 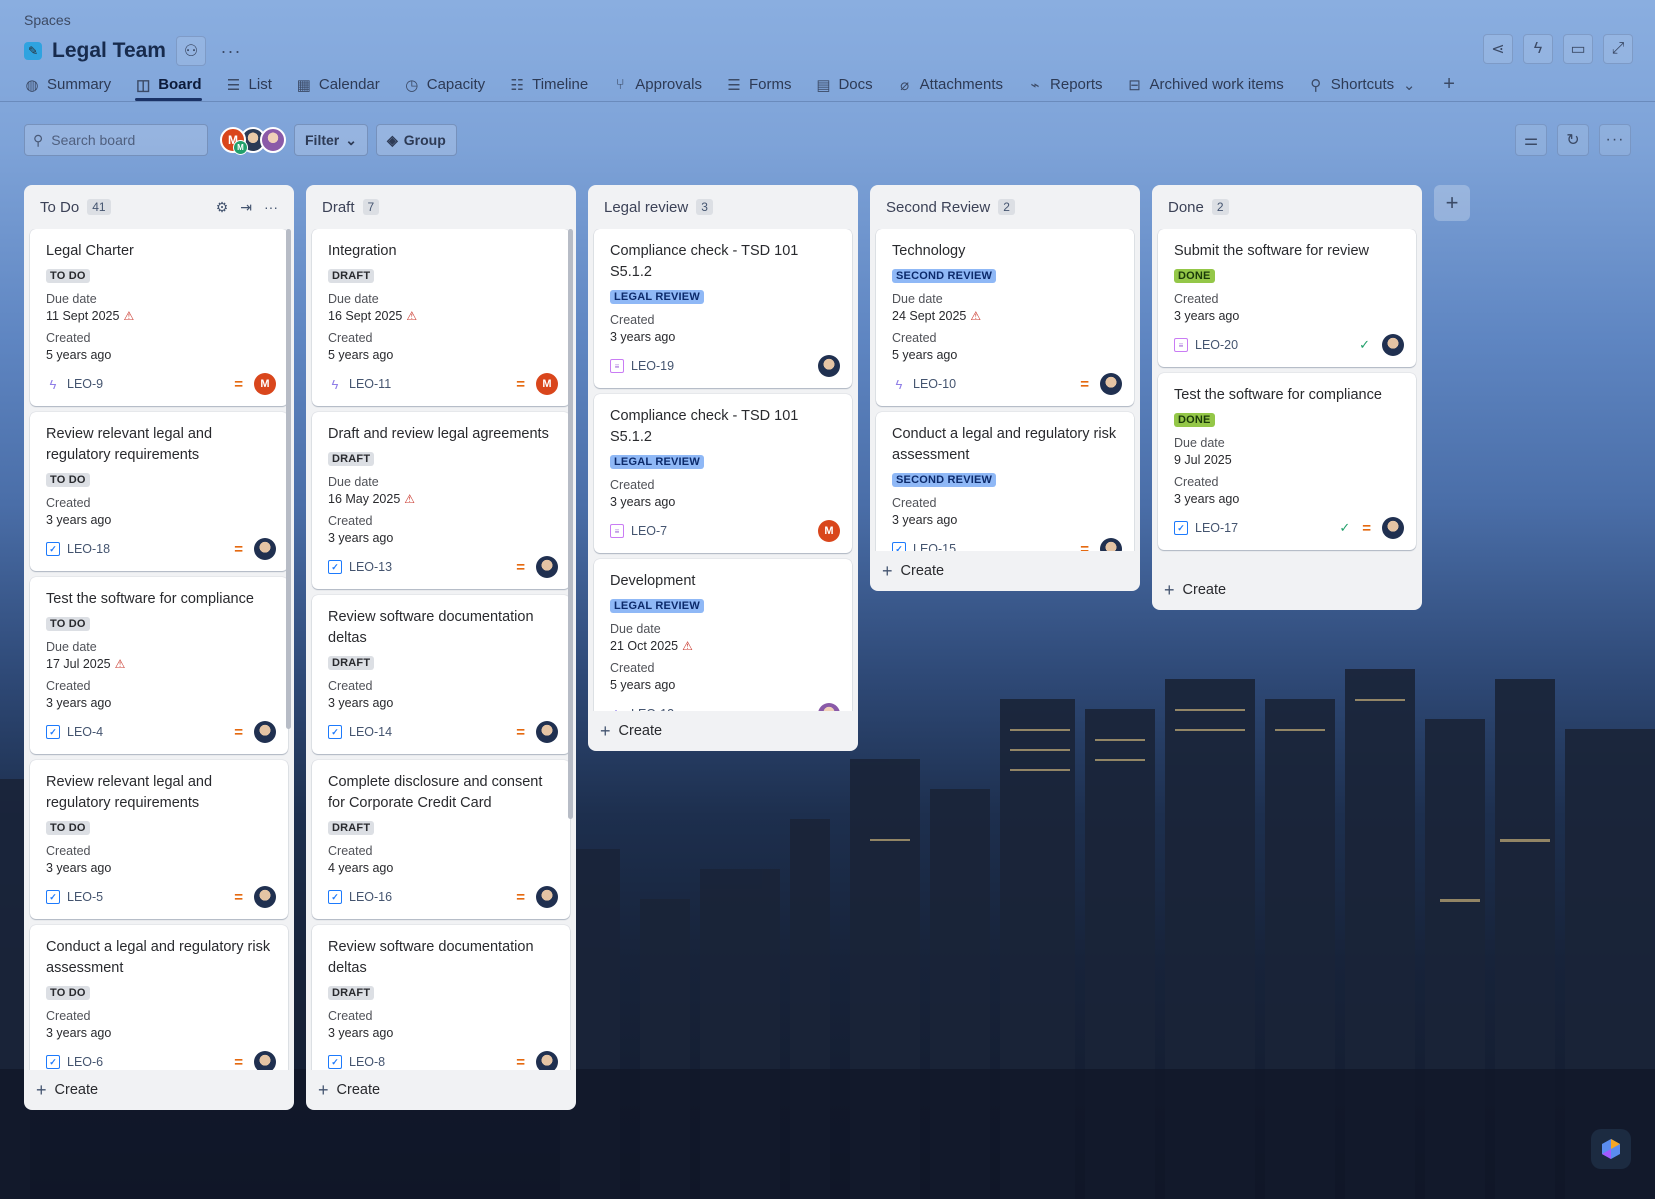 I want to click on share-icon: ⋖, so click(x=1498, y=49).